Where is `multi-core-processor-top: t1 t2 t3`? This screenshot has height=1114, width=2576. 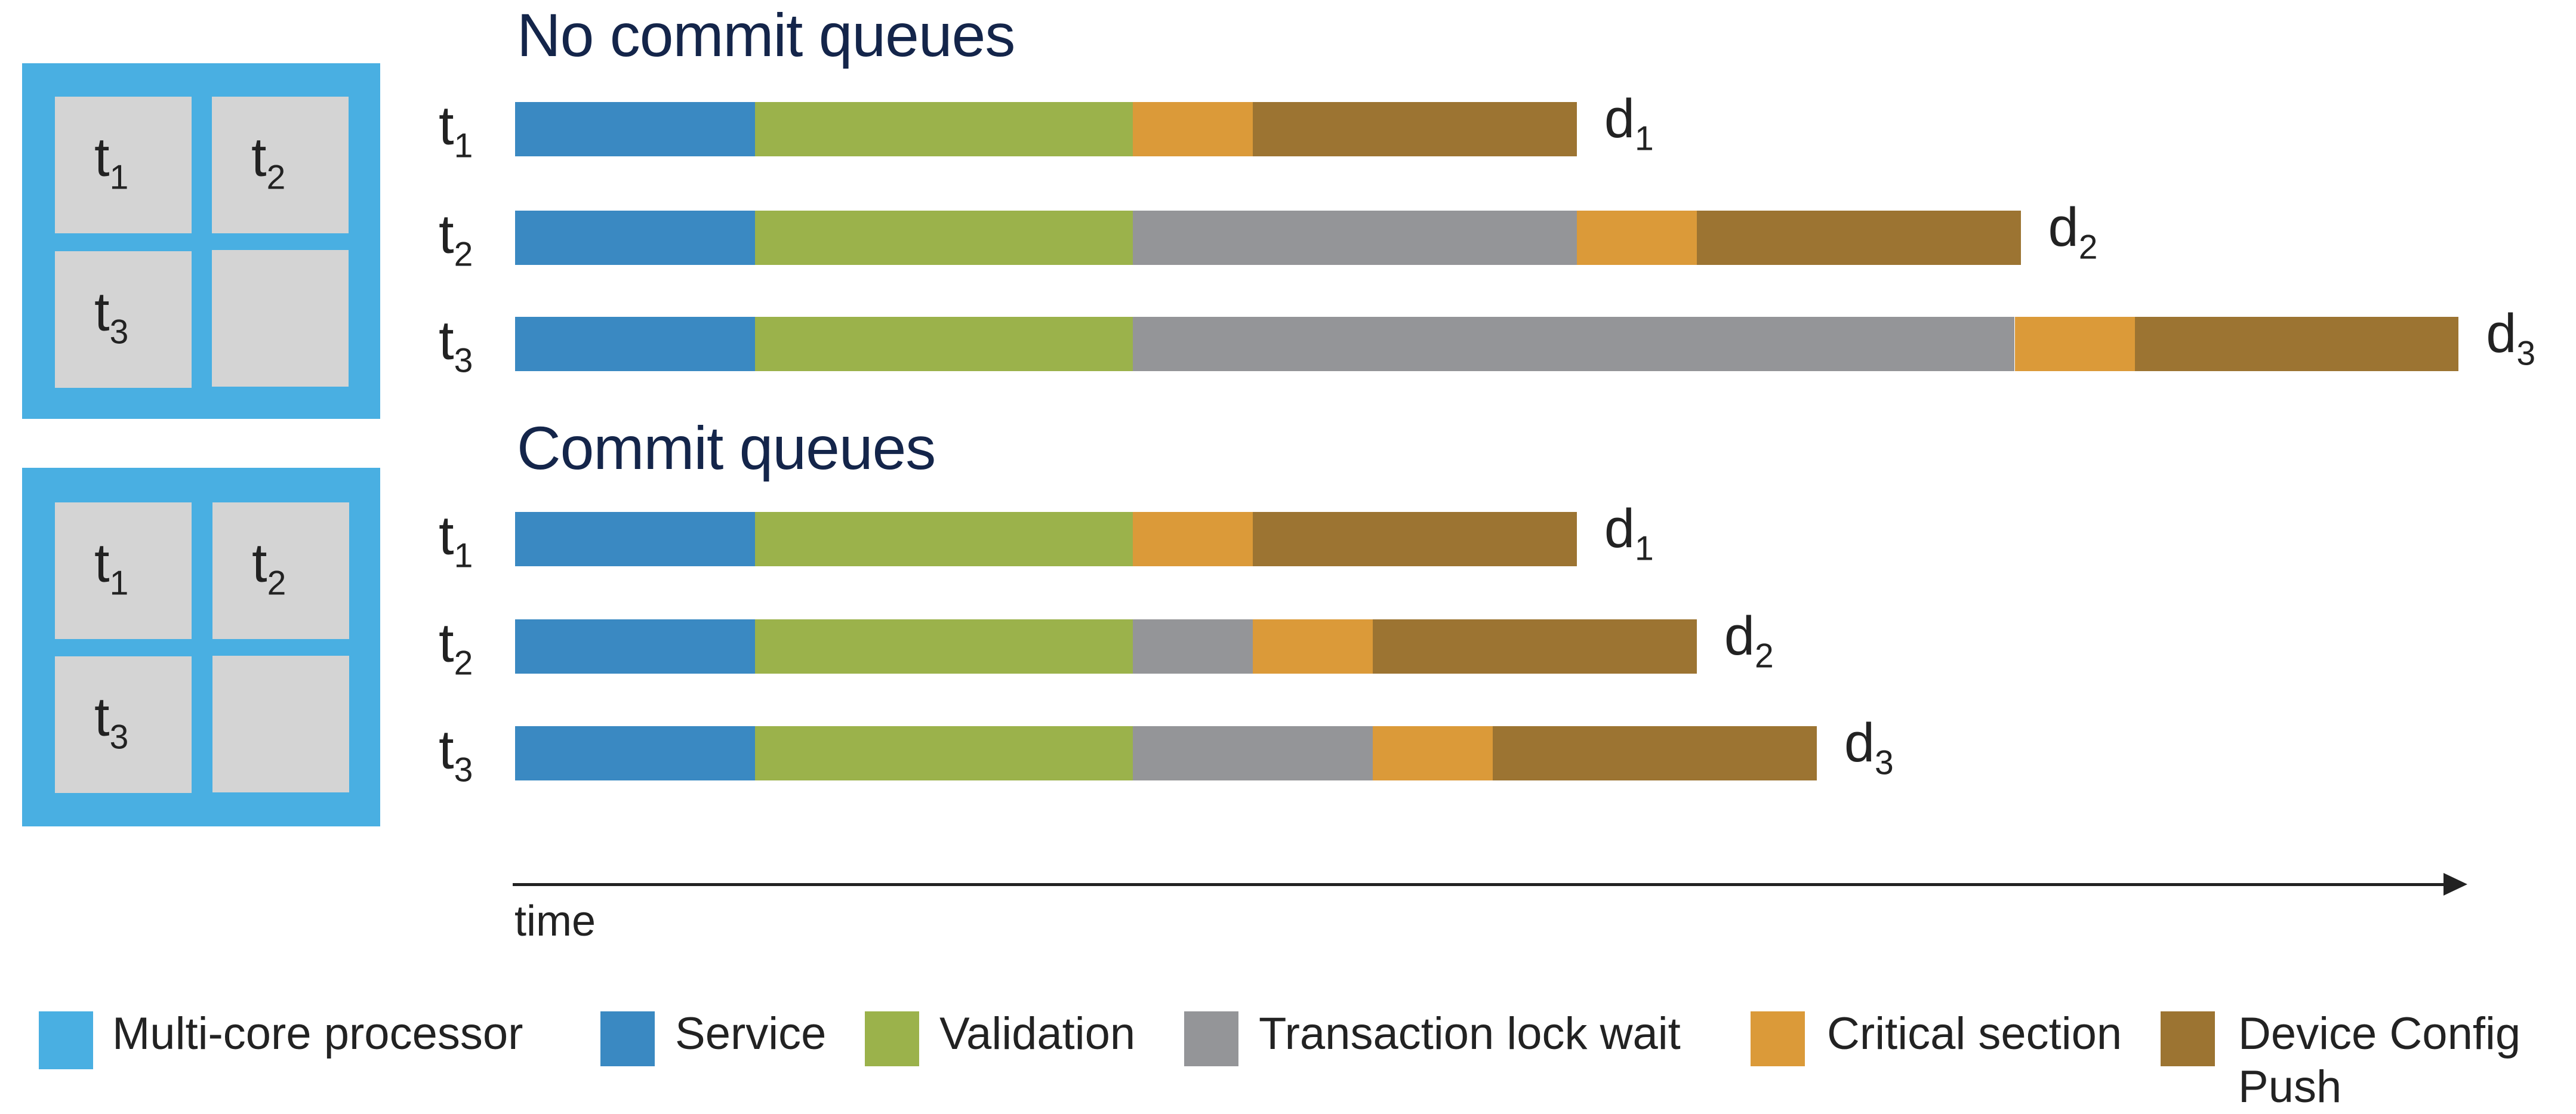 multi-core-processor-top: t1 t2 t3 is located at coordinates (201, 241).